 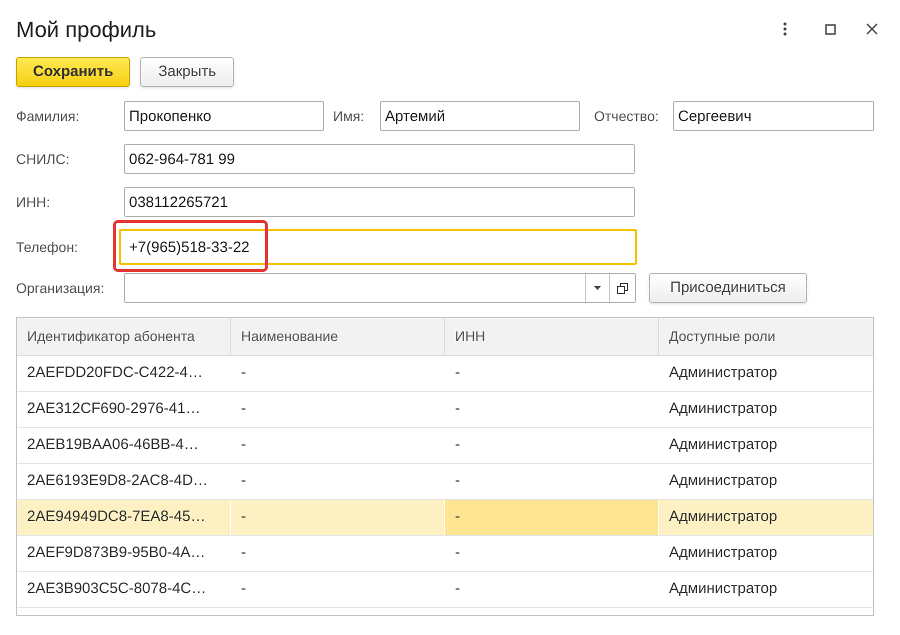 What do you see at coordinates (785, 29) in the screenshot?
I see `more-icon` at bounding box center [785, 29].